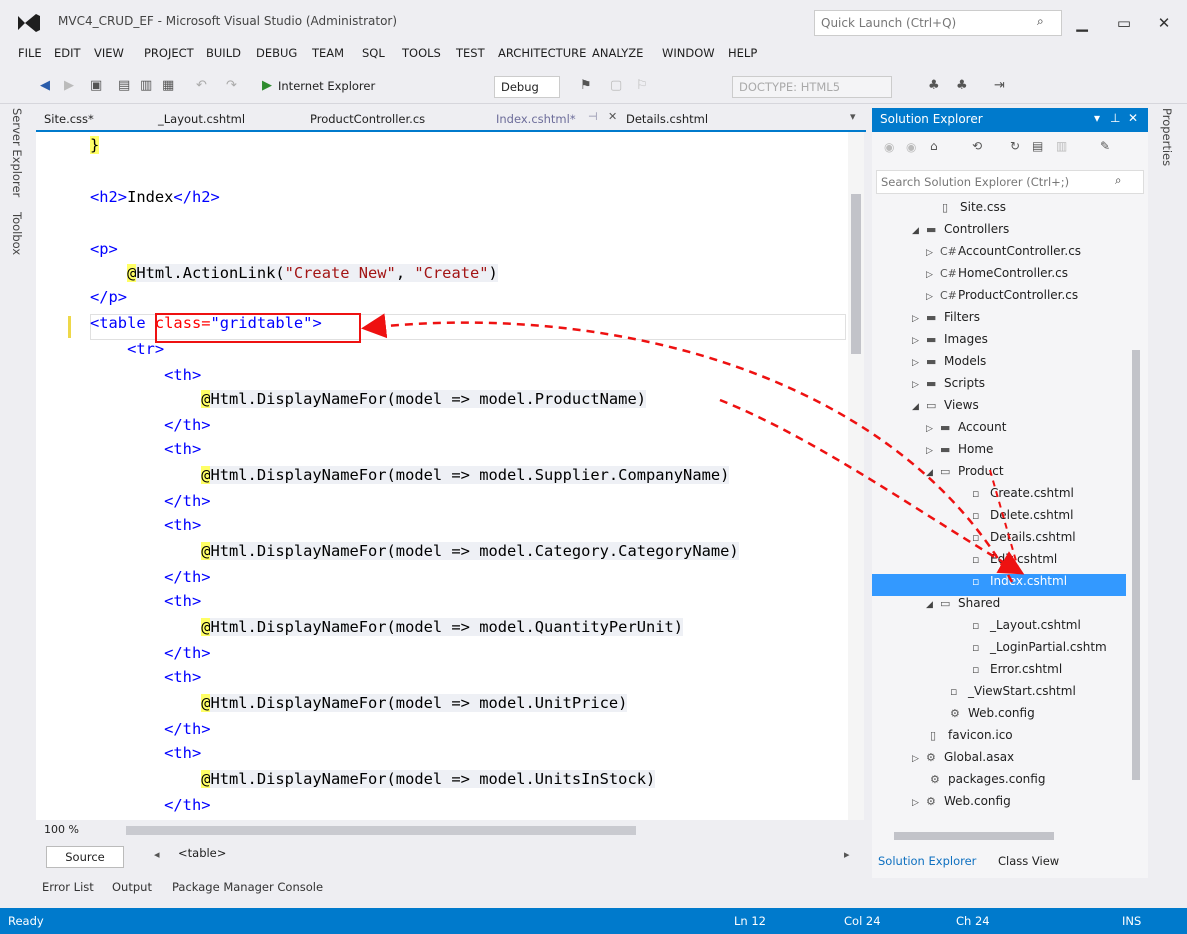 The height and width of the screenshot is (934, 1187). What do you see at coordinates (642, 85) in the screenshot?
I see `bookmark-icon: ⚐` at bounding box center [642, 85].